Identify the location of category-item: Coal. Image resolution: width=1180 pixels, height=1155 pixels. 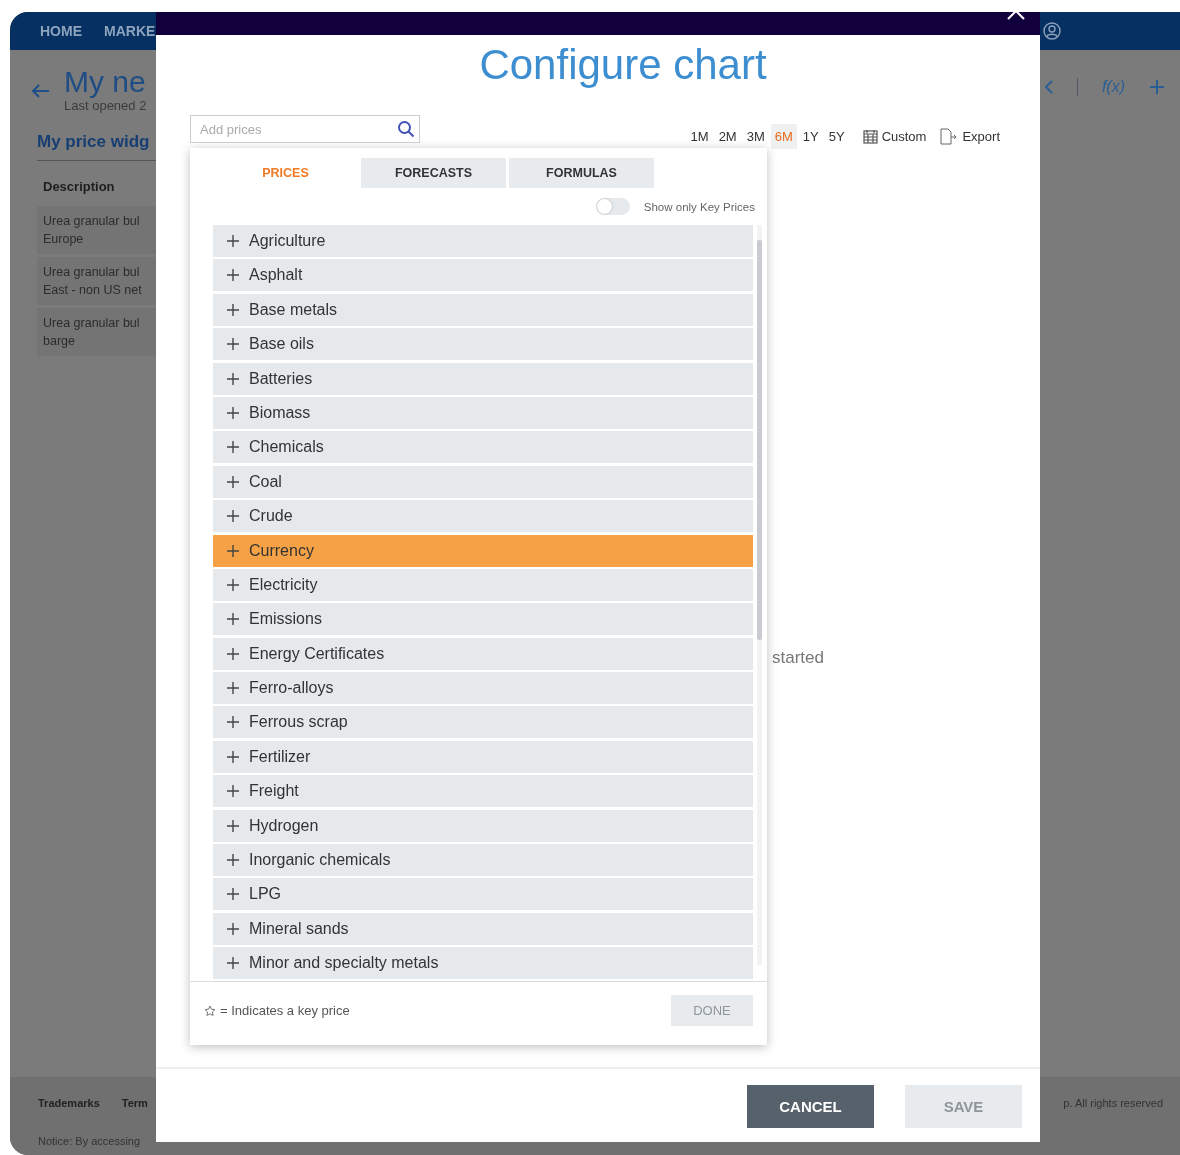
(483, 481).